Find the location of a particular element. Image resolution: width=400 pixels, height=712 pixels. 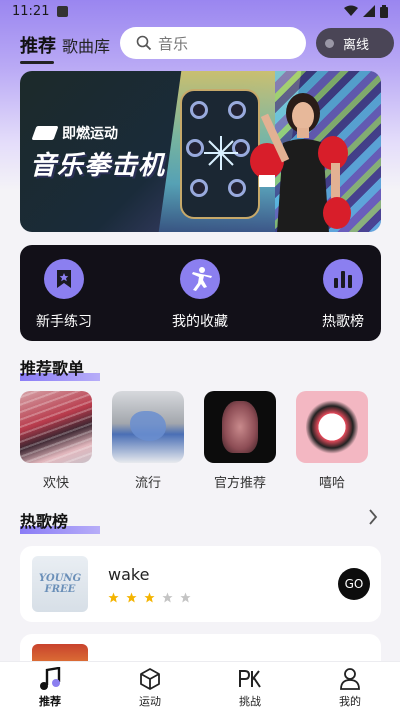

cube-icon is located at coordinates (150, 679).